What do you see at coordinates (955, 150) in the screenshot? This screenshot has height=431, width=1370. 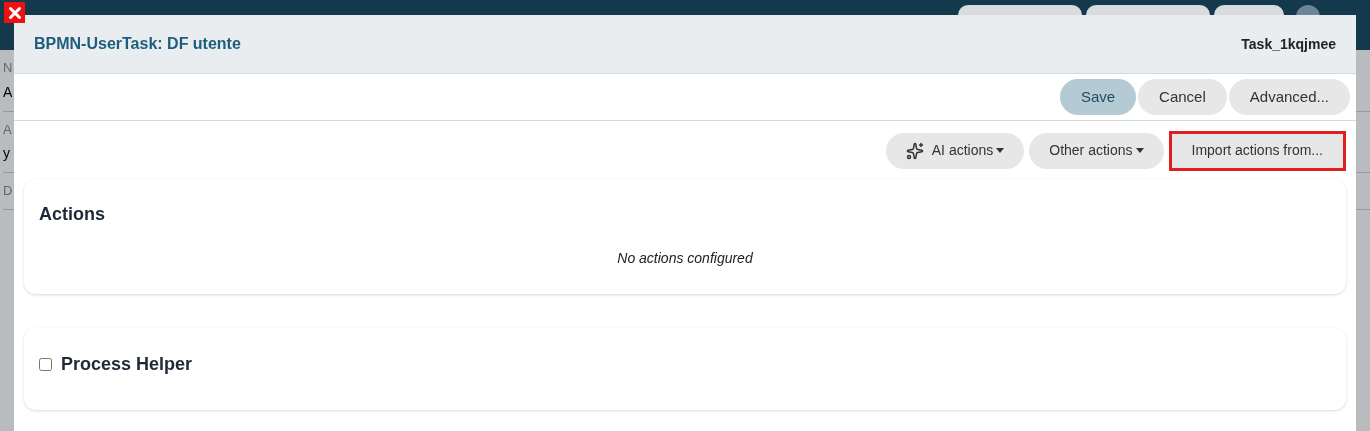 I see `action-button: AI actions` at bounding box center [955, 150].